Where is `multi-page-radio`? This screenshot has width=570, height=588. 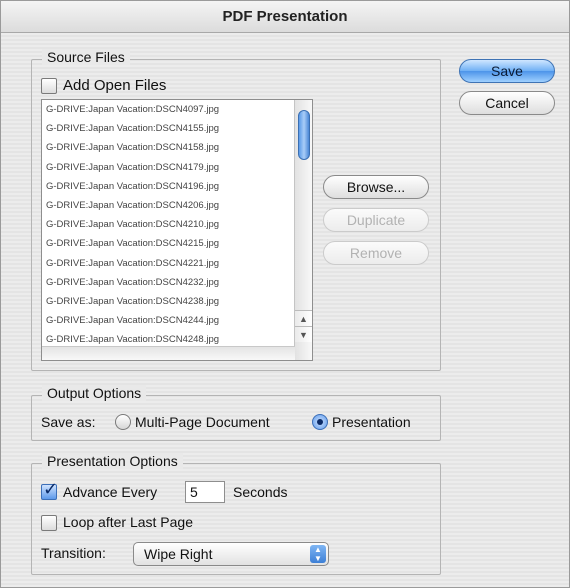
multi-page-radio is located at coordinates (123, 422).